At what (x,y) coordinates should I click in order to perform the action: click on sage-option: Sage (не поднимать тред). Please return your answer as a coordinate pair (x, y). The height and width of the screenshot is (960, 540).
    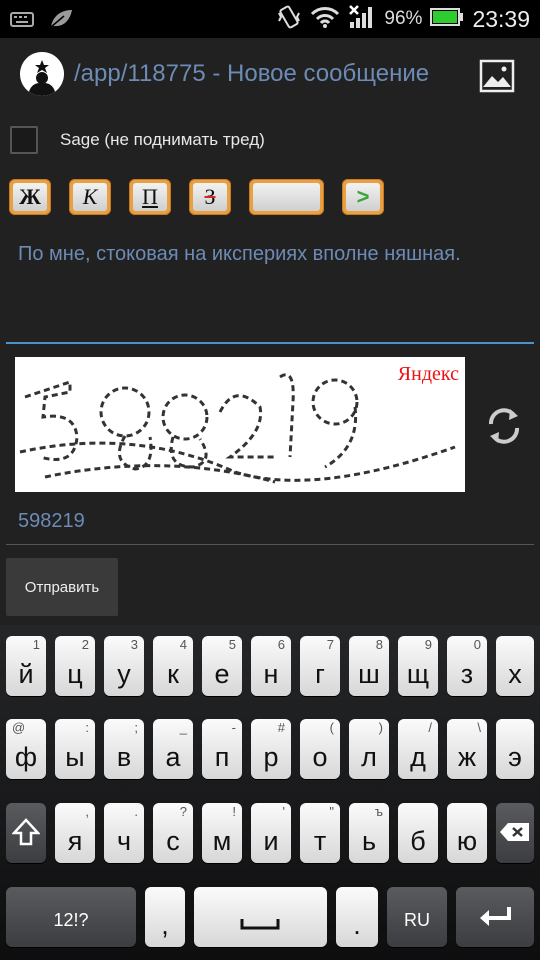
    Looking at the image, I should click on (137, 140).